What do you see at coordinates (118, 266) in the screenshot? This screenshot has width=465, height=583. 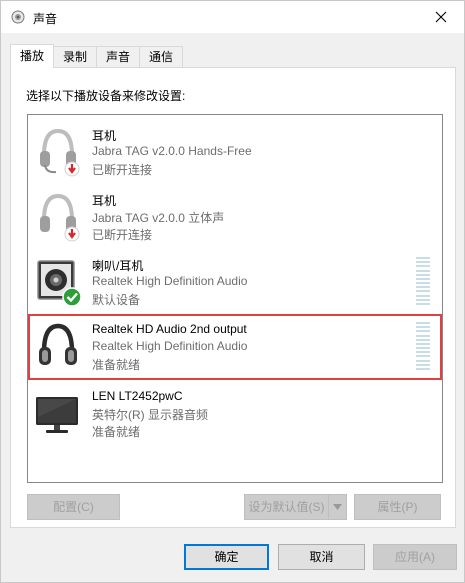 I see `device-name: 喇叭/耳机` at bounding box center [118, 266].